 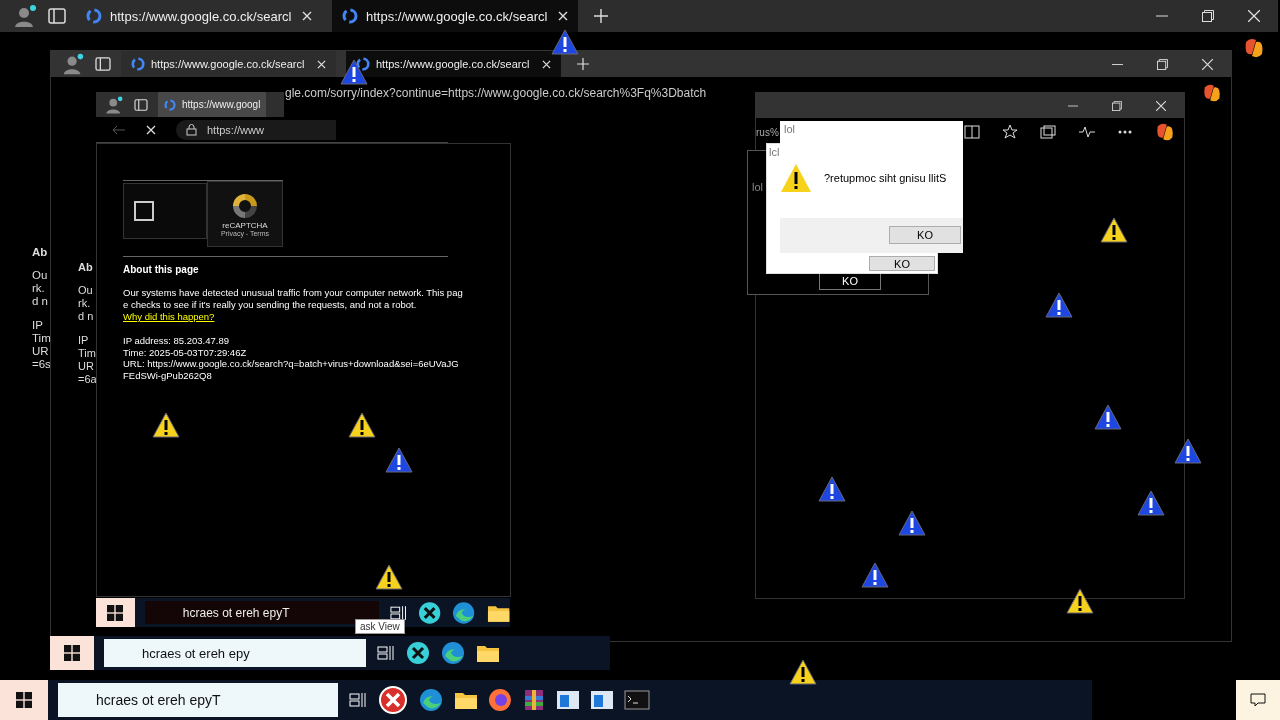 What do you see at coordinates (235, 653) in the screenshot?
I see `search-field: hcraes ot ereh epy` at bounding box center [235, 653].